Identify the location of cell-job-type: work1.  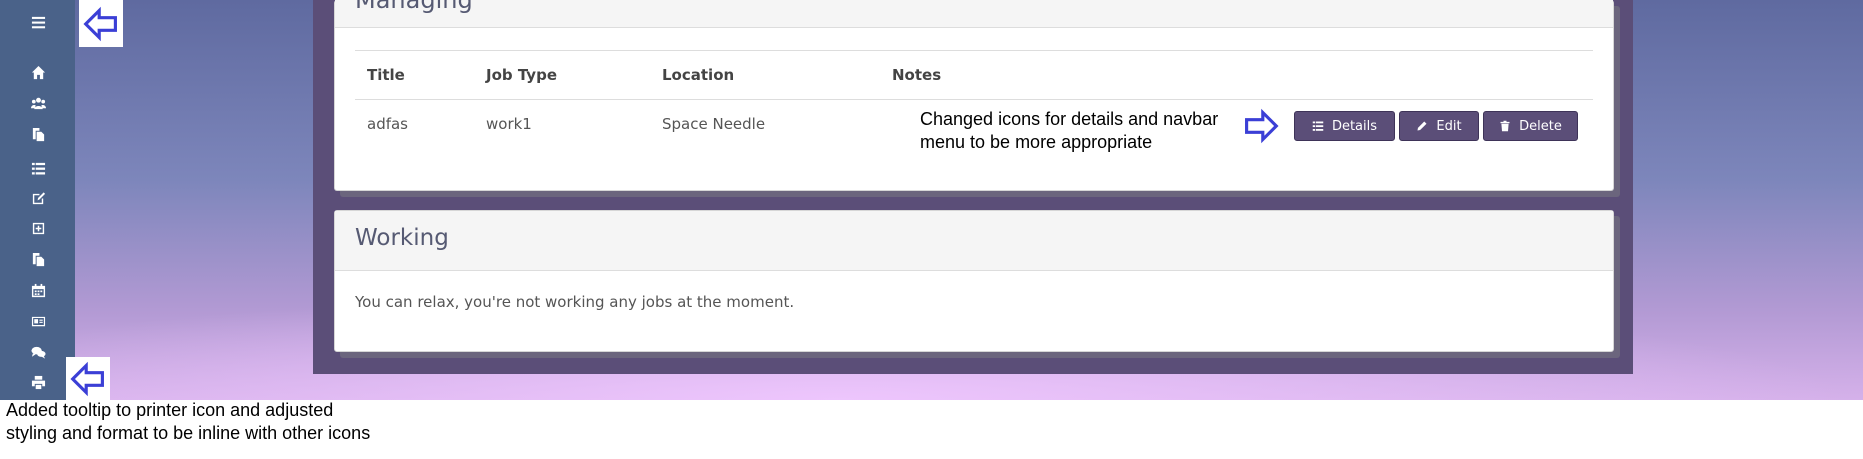
(509, 124).